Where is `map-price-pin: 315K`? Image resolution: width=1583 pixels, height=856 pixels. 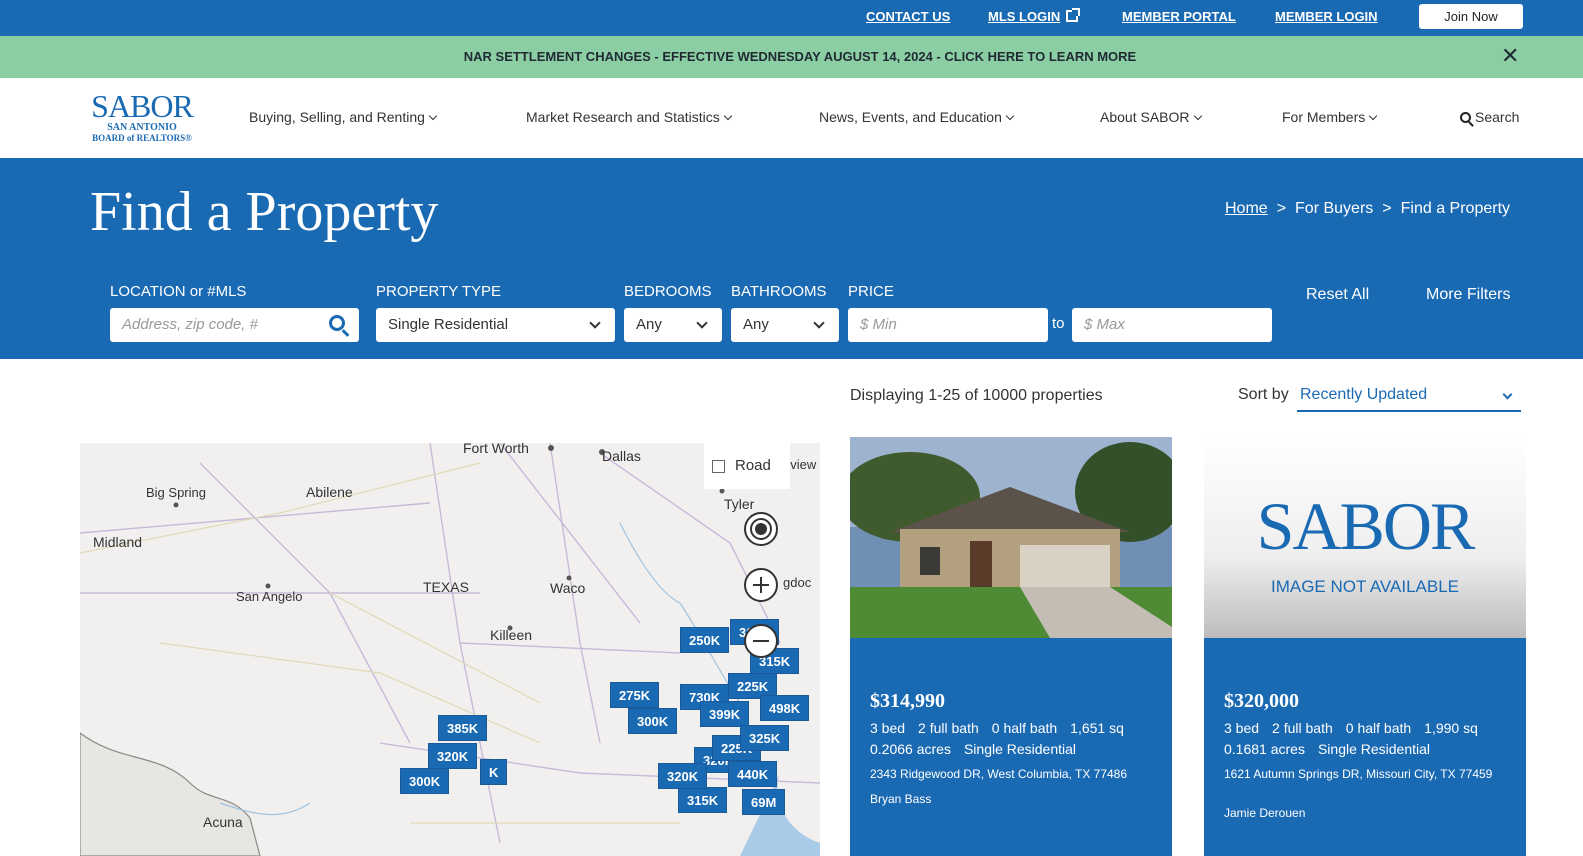 map-price-pin: 315K is located at coordinates (703, 800).